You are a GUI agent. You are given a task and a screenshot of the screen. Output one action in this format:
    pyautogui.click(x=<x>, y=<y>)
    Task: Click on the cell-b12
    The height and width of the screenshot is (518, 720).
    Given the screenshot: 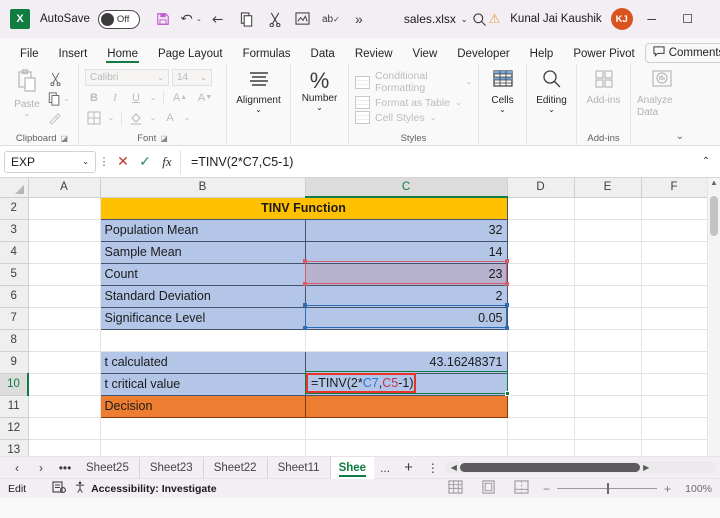 What is the action you would take?
    pyautogui.click(x=203, y=428)
    